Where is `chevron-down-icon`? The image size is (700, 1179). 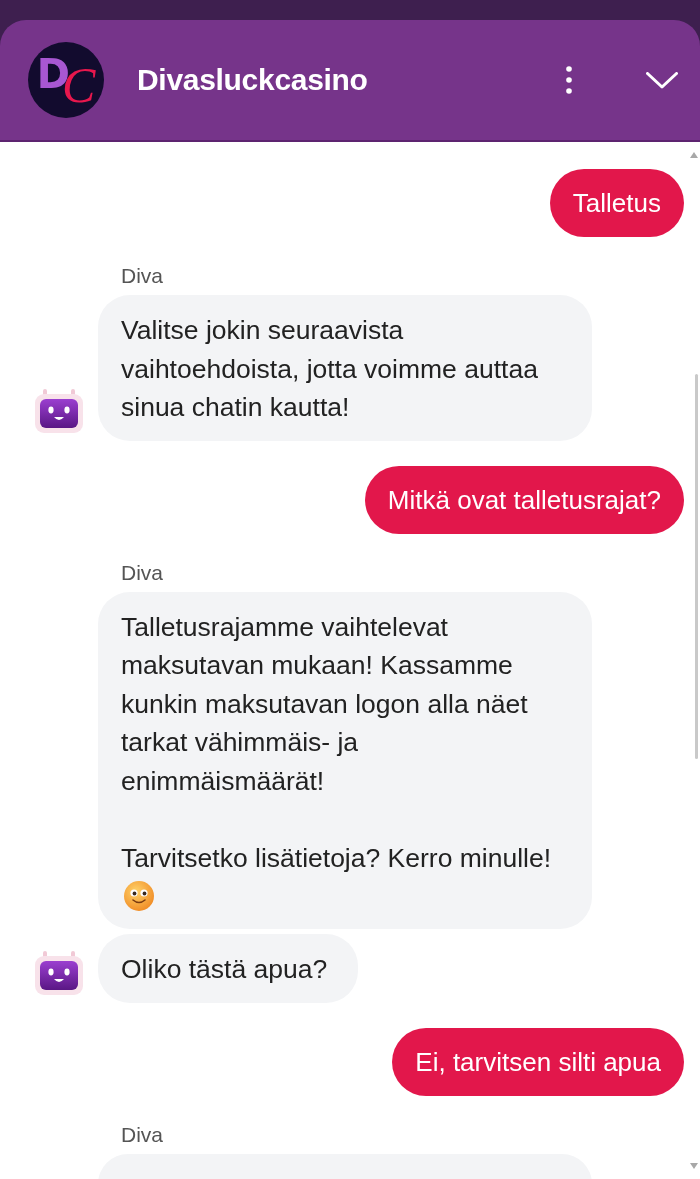
chevron-down-icon is located at coordinates (662, 80).